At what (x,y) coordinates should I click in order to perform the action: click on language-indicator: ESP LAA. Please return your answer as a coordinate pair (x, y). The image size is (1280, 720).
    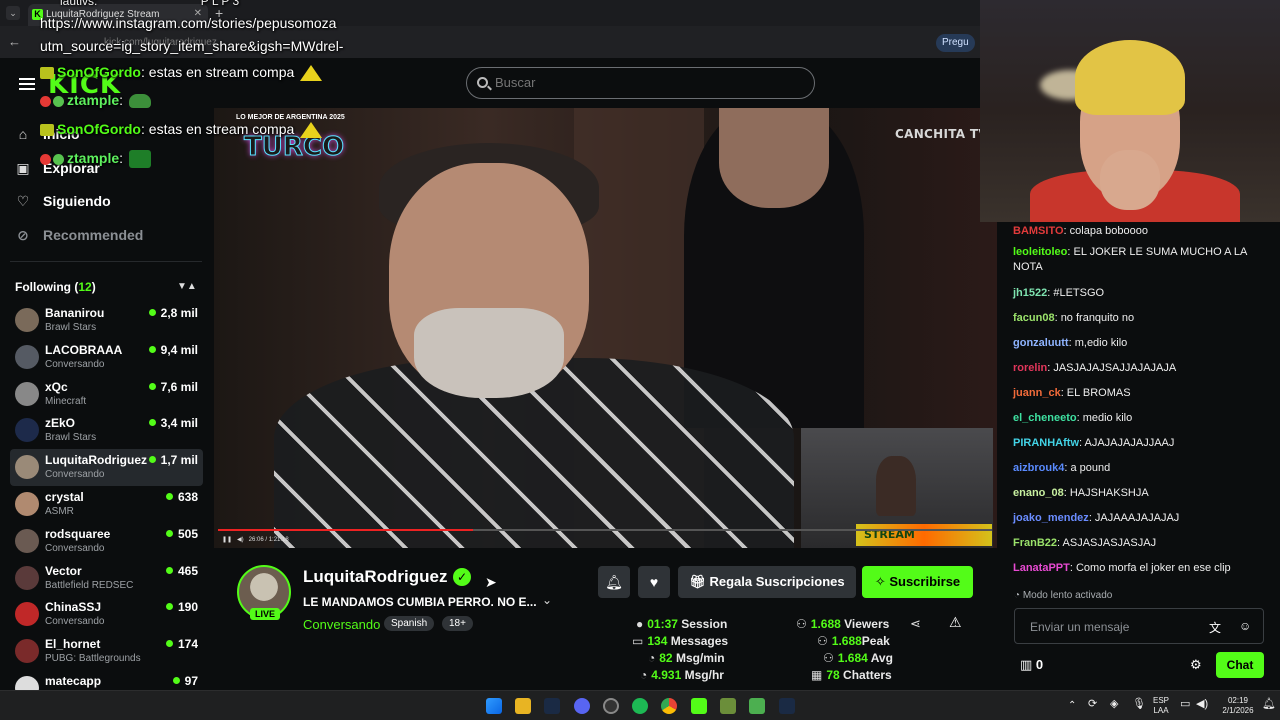
    Looking at the image, I should click on (1161, 706).